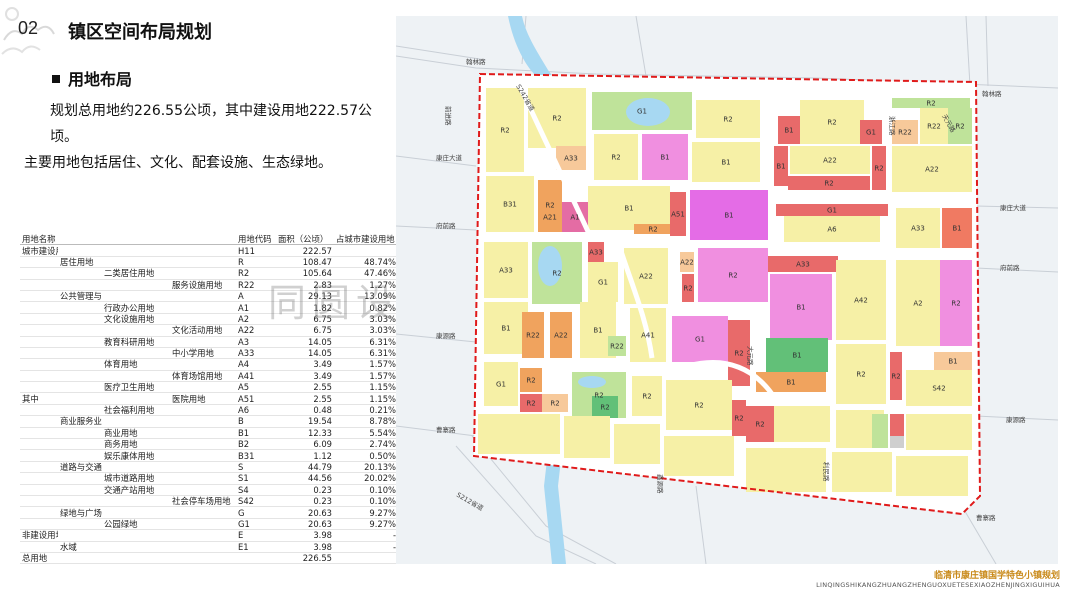 This screenshot has height=604, width=1080. I want to click on parcel-code-label: G1, so click(603, 283).